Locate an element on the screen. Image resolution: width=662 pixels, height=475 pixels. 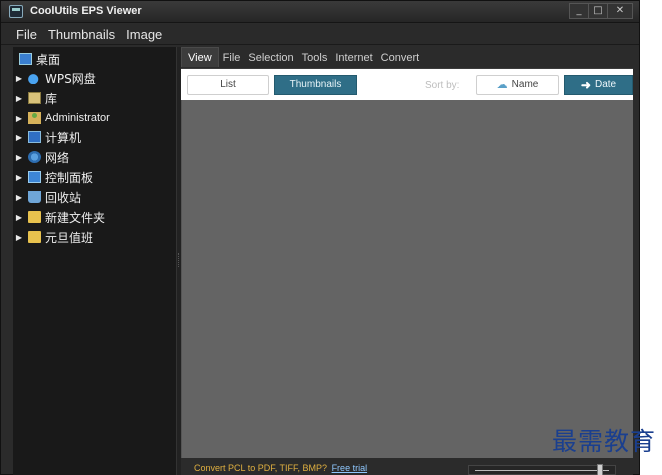
tree-item-label: 控制面板 is located at coordinates (69, 177).